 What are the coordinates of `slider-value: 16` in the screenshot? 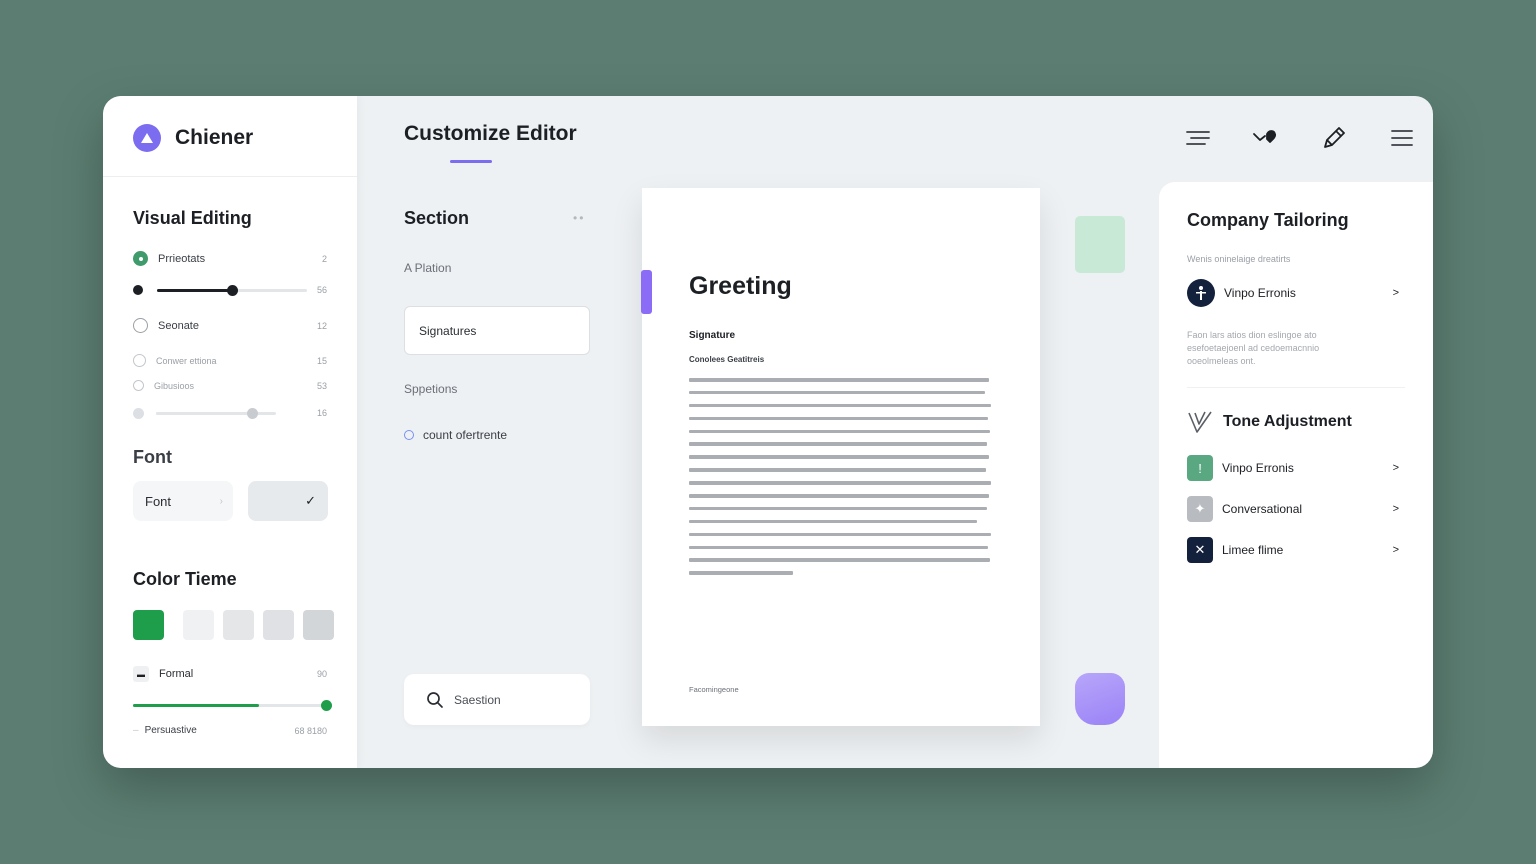 It's located at (321, 413).